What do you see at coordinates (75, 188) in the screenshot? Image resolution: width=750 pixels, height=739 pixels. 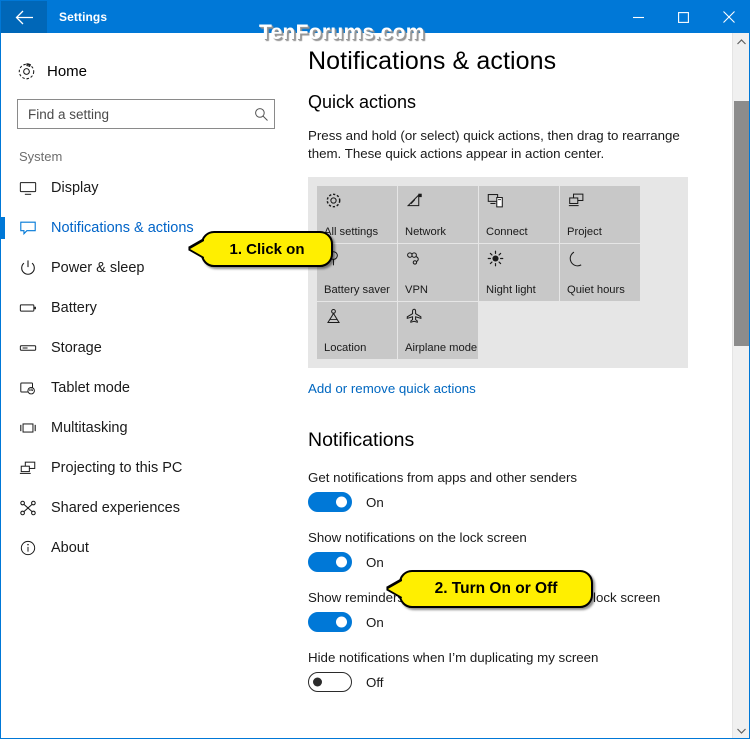 I see `sidebar-item-label: Display` at bounding box center [75, 188].